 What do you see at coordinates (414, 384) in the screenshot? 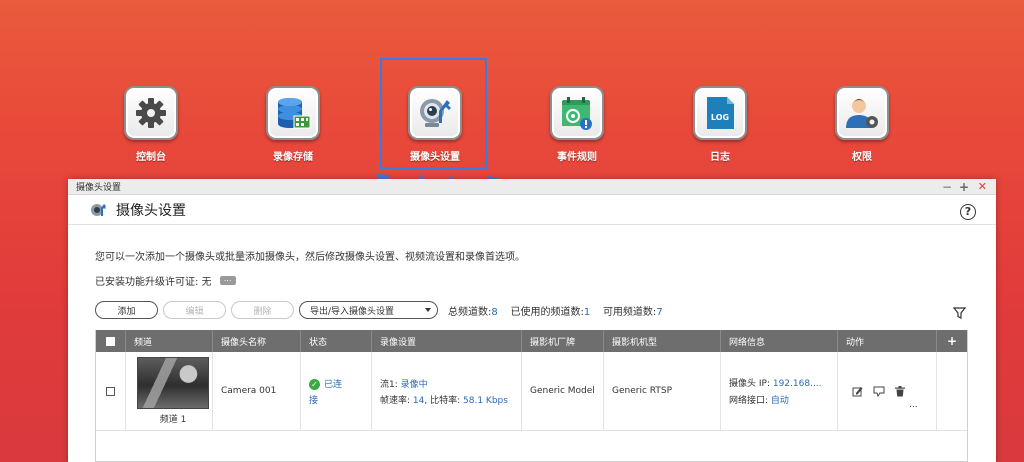
I see `stream-status: 录像中` at bounding box center [414, 384].